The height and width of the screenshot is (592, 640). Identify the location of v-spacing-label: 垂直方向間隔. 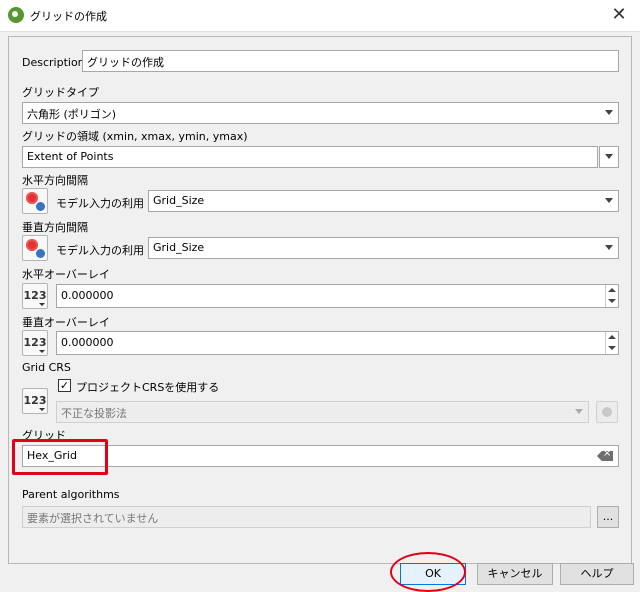
(55, 227).